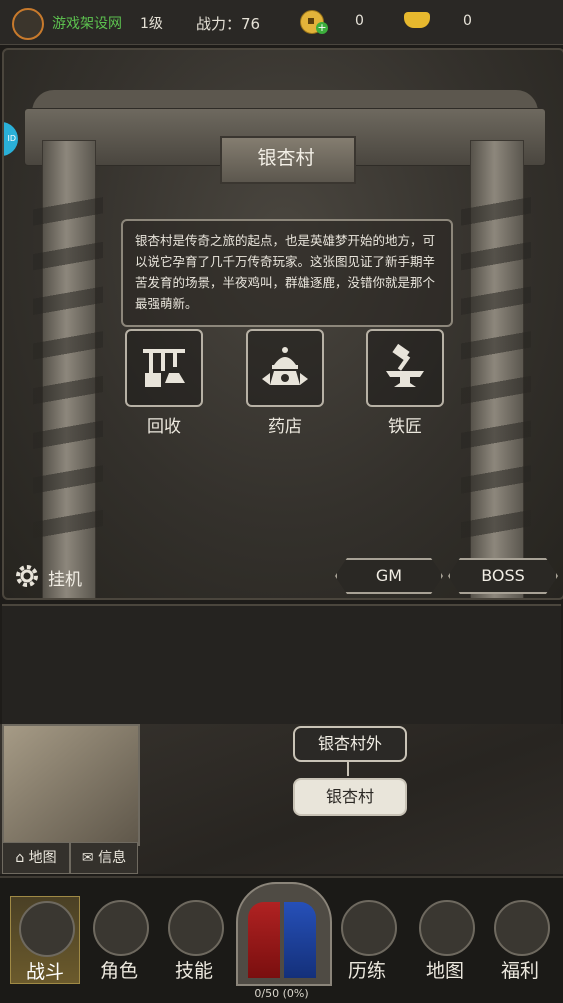 The height and width of the screenshot is (1003, 563). I want to click on side-badge: ID, so click(11, 139).